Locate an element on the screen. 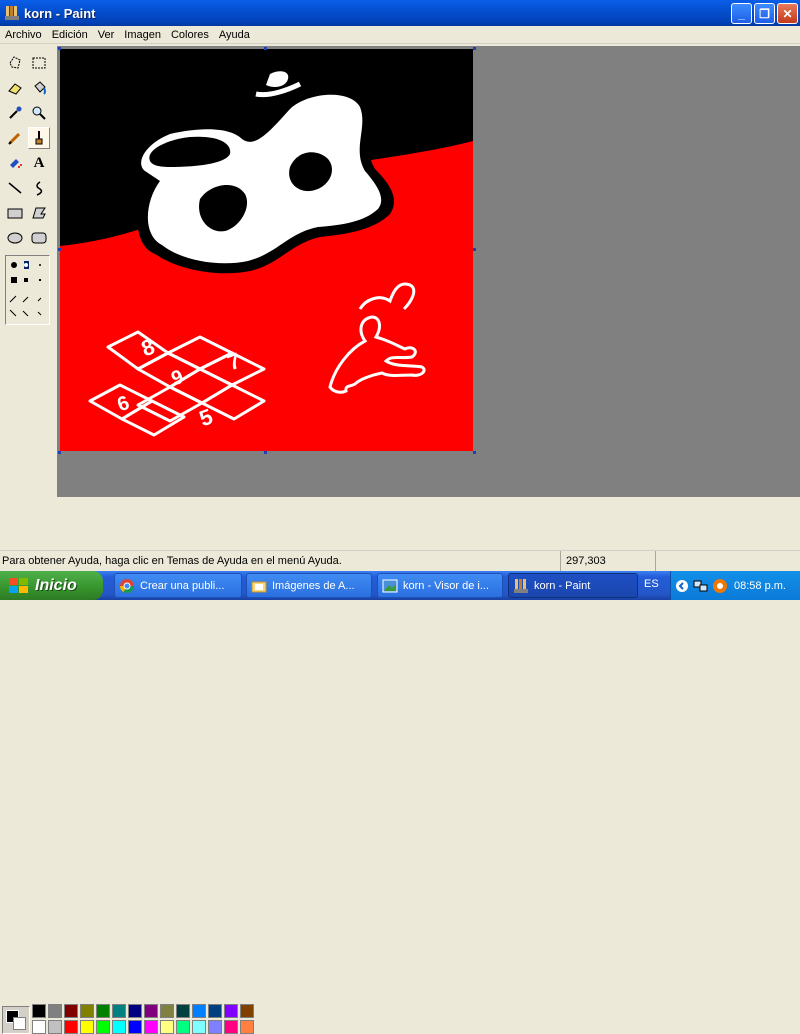  resize-handle-corner is located at coordinates (474, 452).